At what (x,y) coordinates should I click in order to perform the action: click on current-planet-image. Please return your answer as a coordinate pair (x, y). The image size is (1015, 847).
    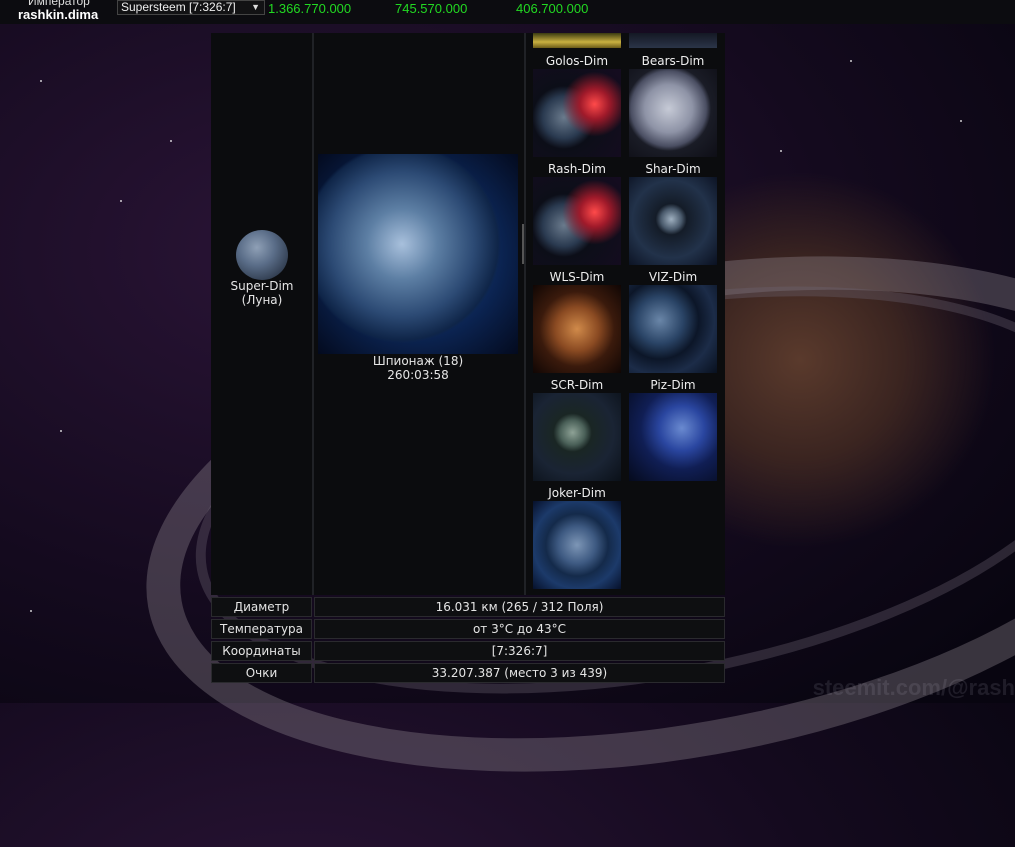
    Looking at the image, I should click on (418, 254).